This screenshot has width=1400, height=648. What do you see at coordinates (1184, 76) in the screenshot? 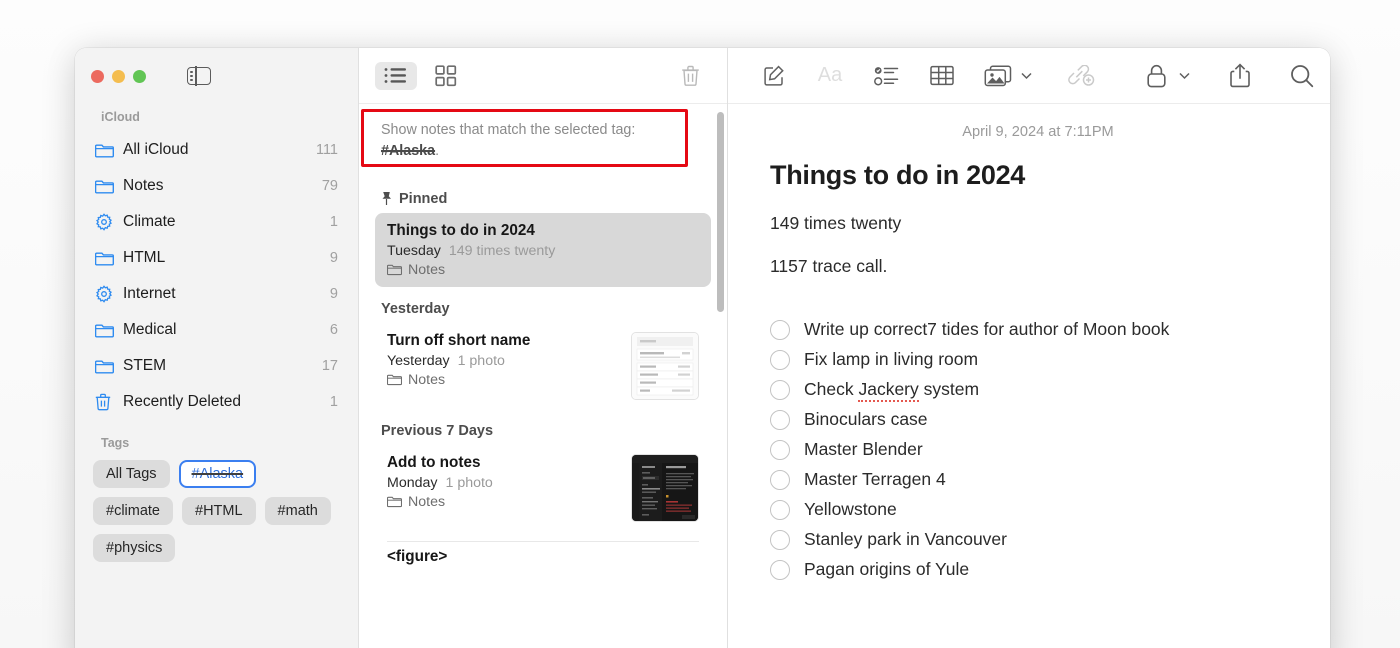
I see `lock-chevron-down-icon` at bounding box center [1184, 76].